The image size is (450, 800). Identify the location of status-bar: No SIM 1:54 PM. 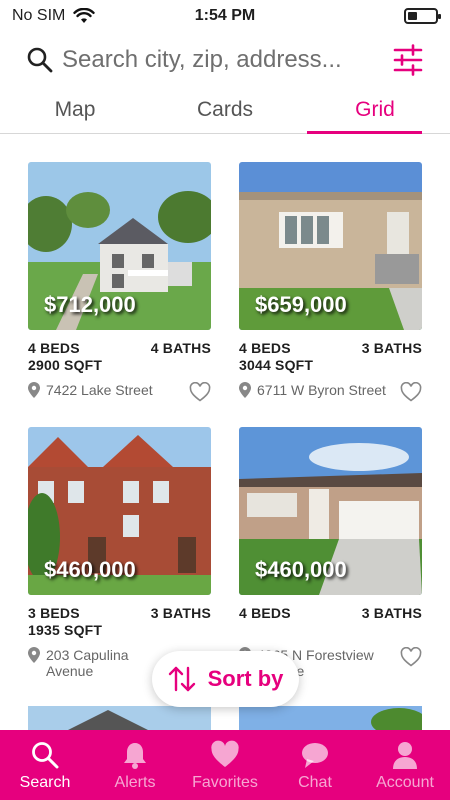
(225, 16).